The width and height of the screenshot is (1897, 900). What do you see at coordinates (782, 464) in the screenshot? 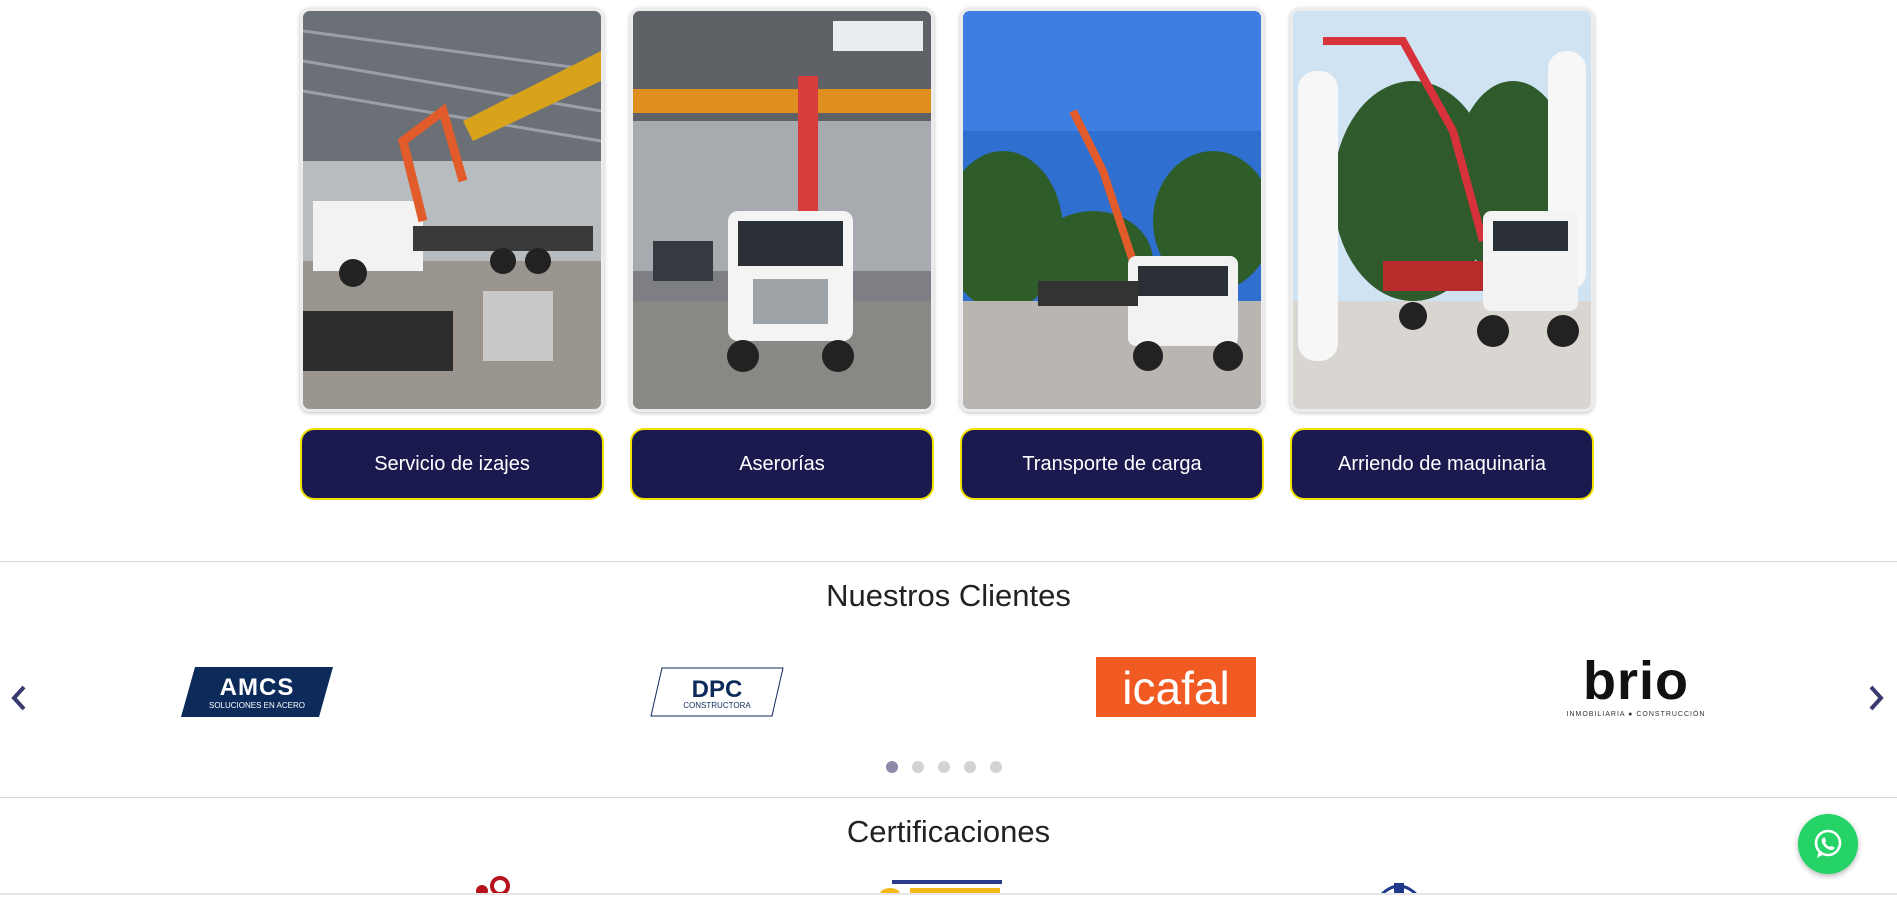
I see `service-button-asesorias: Aserorías` at bounding box center [782, 464].